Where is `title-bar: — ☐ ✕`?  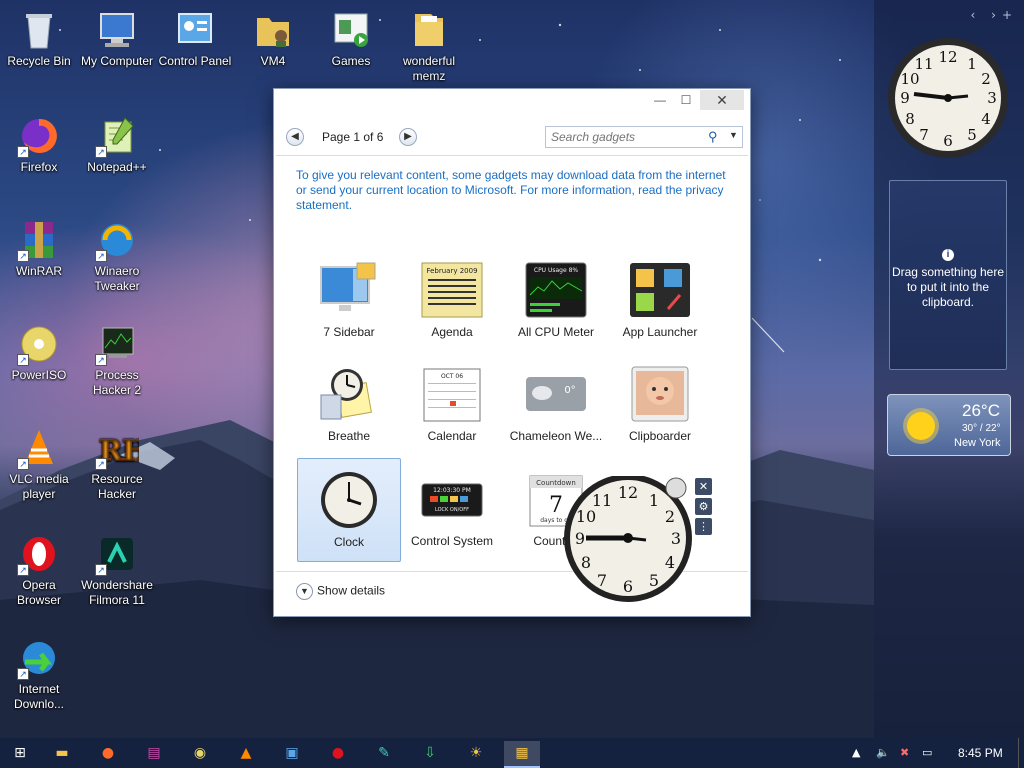 title-bar: — ☐ ✕ is located at coordinates (512, 100).